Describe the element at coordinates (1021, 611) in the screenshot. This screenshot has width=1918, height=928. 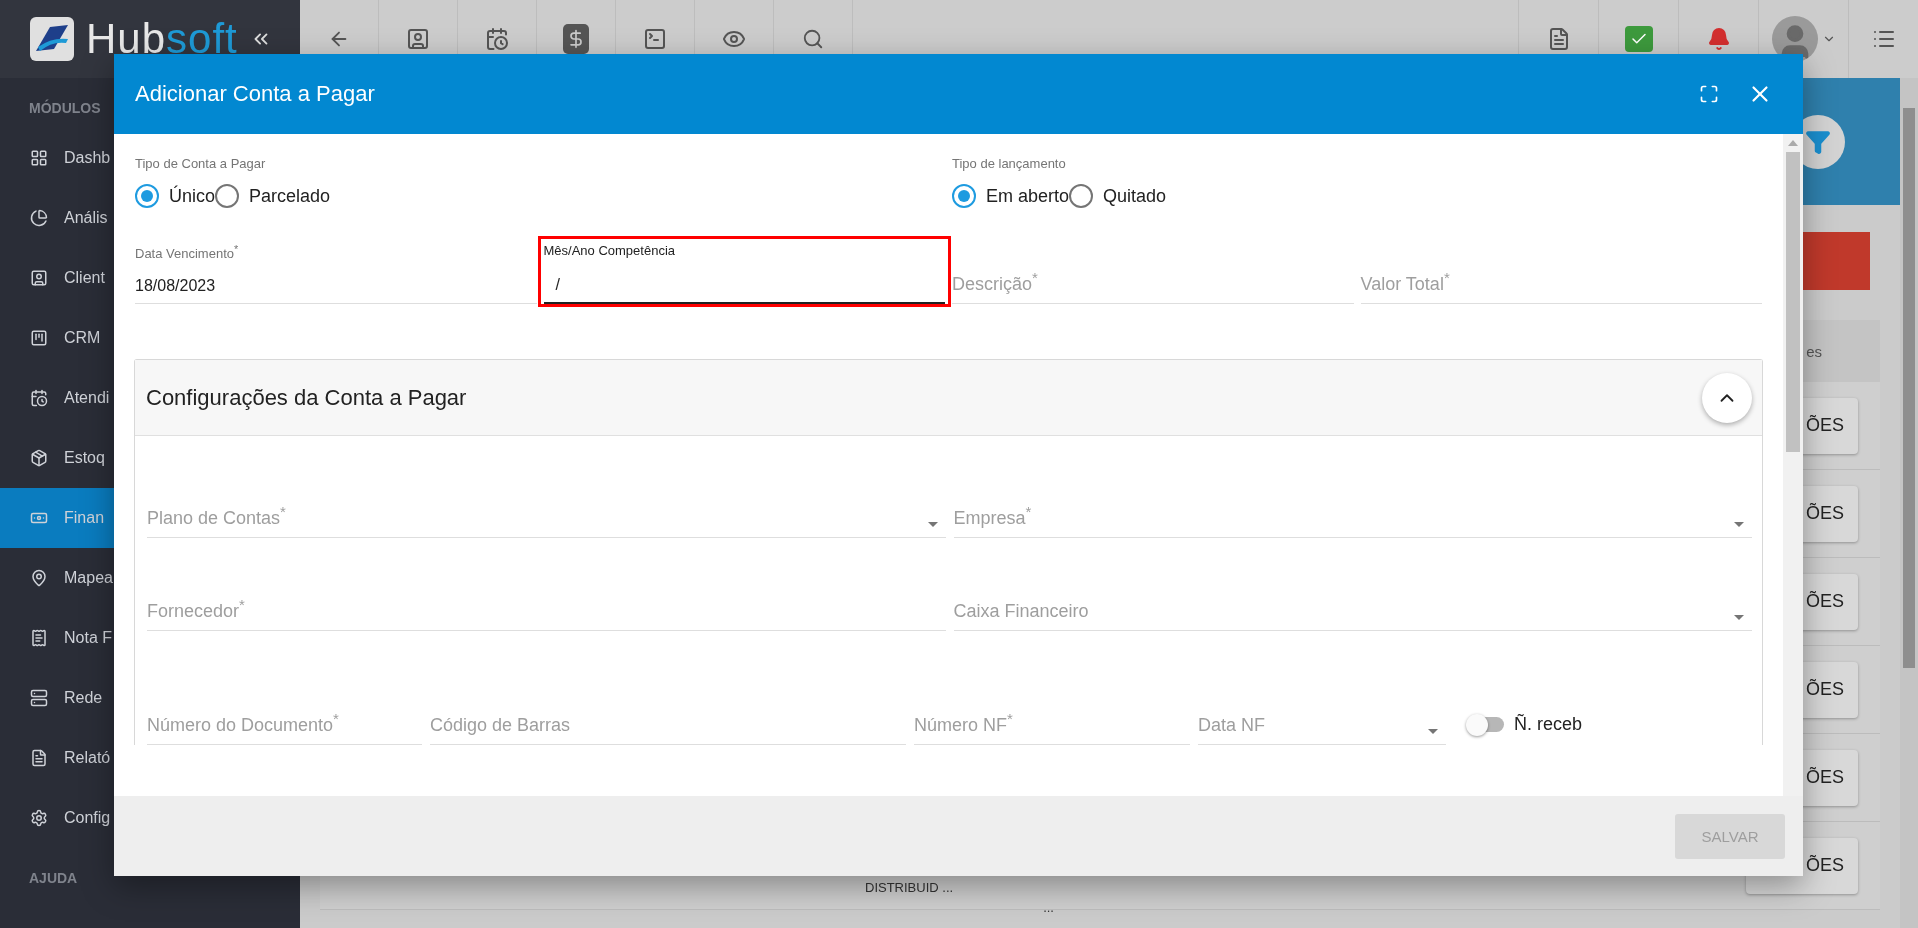
I see `field-label: Caixa Financeiro` at that location.